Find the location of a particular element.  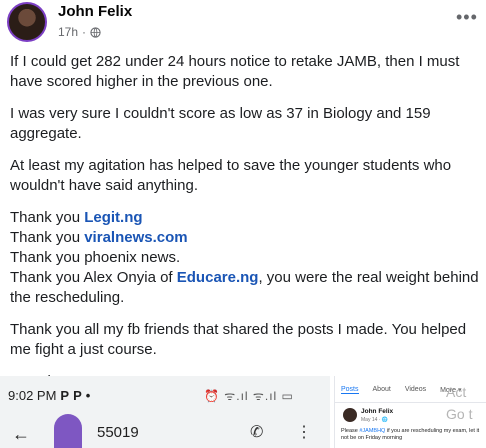

viralnews-link: viralnews.com is located at coordinates (135, 237).